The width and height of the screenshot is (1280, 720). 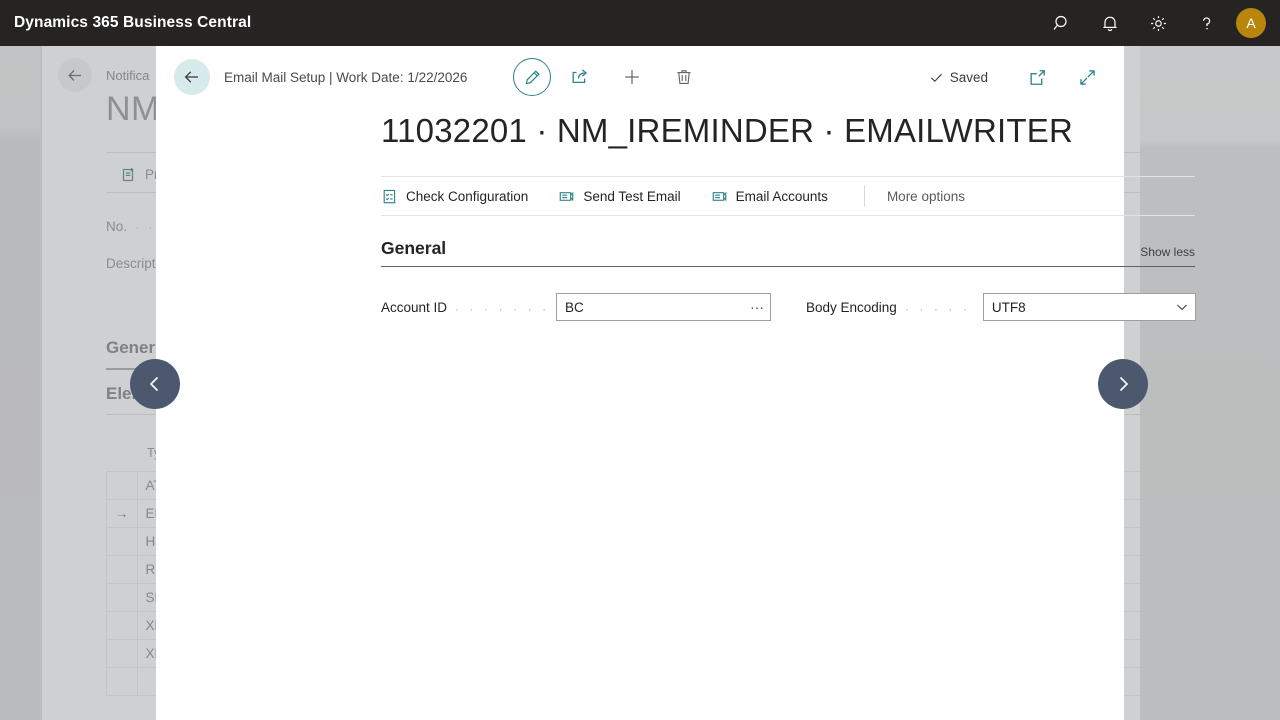 I want to click on background-field-description-label: Descript, so click(x=131, y=263).